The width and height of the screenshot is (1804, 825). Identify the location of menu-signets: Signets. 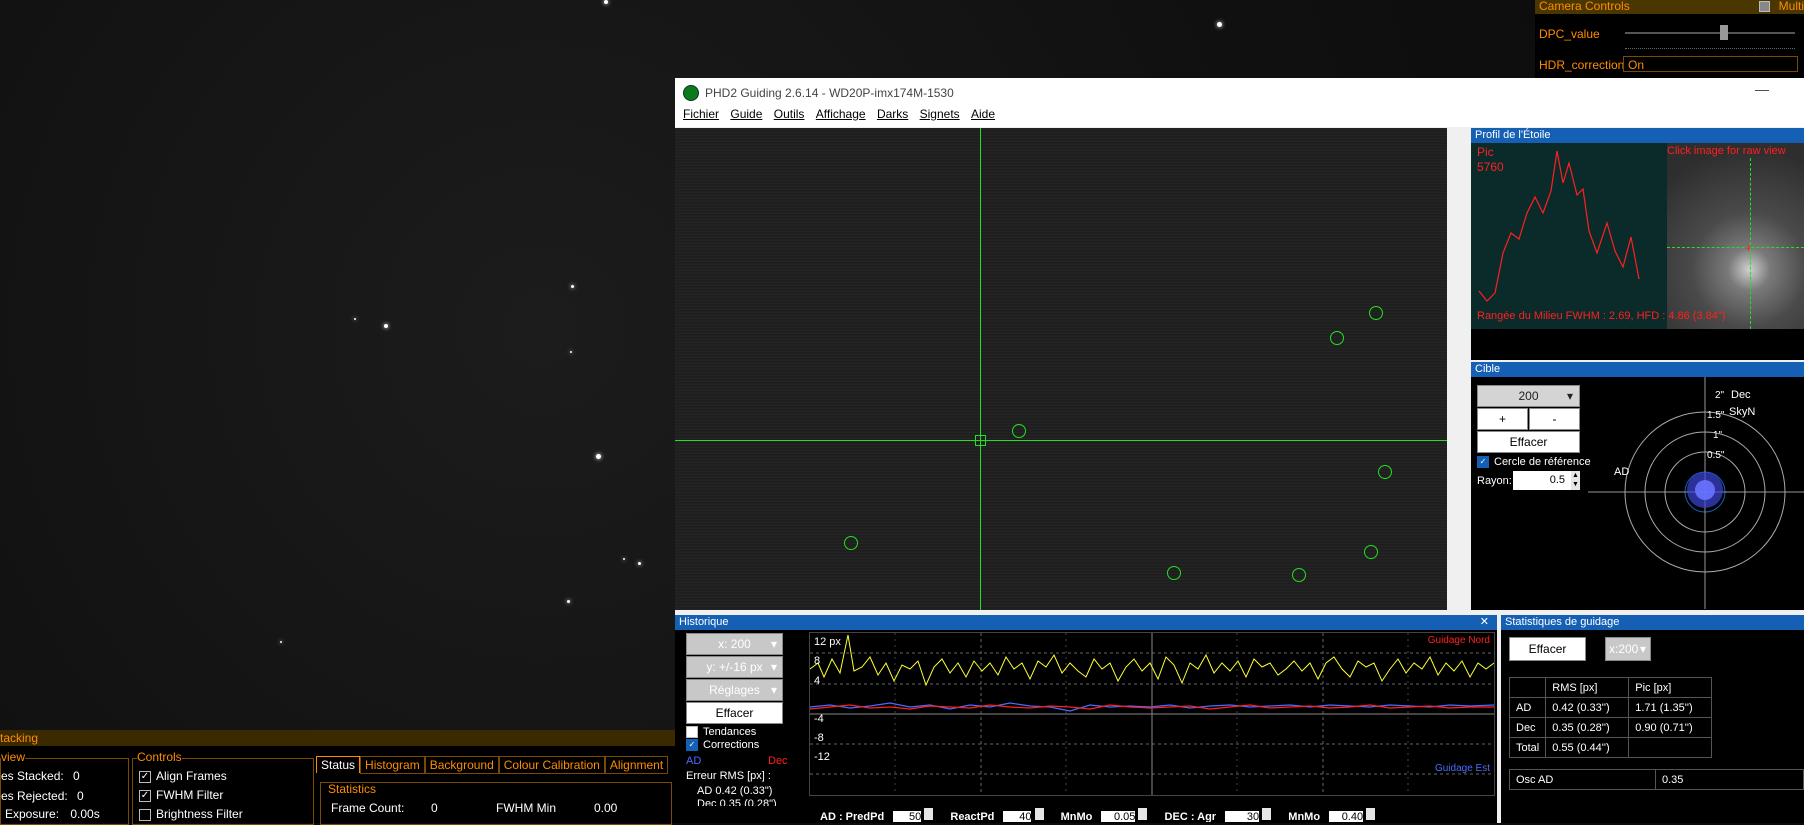
(940, 114).